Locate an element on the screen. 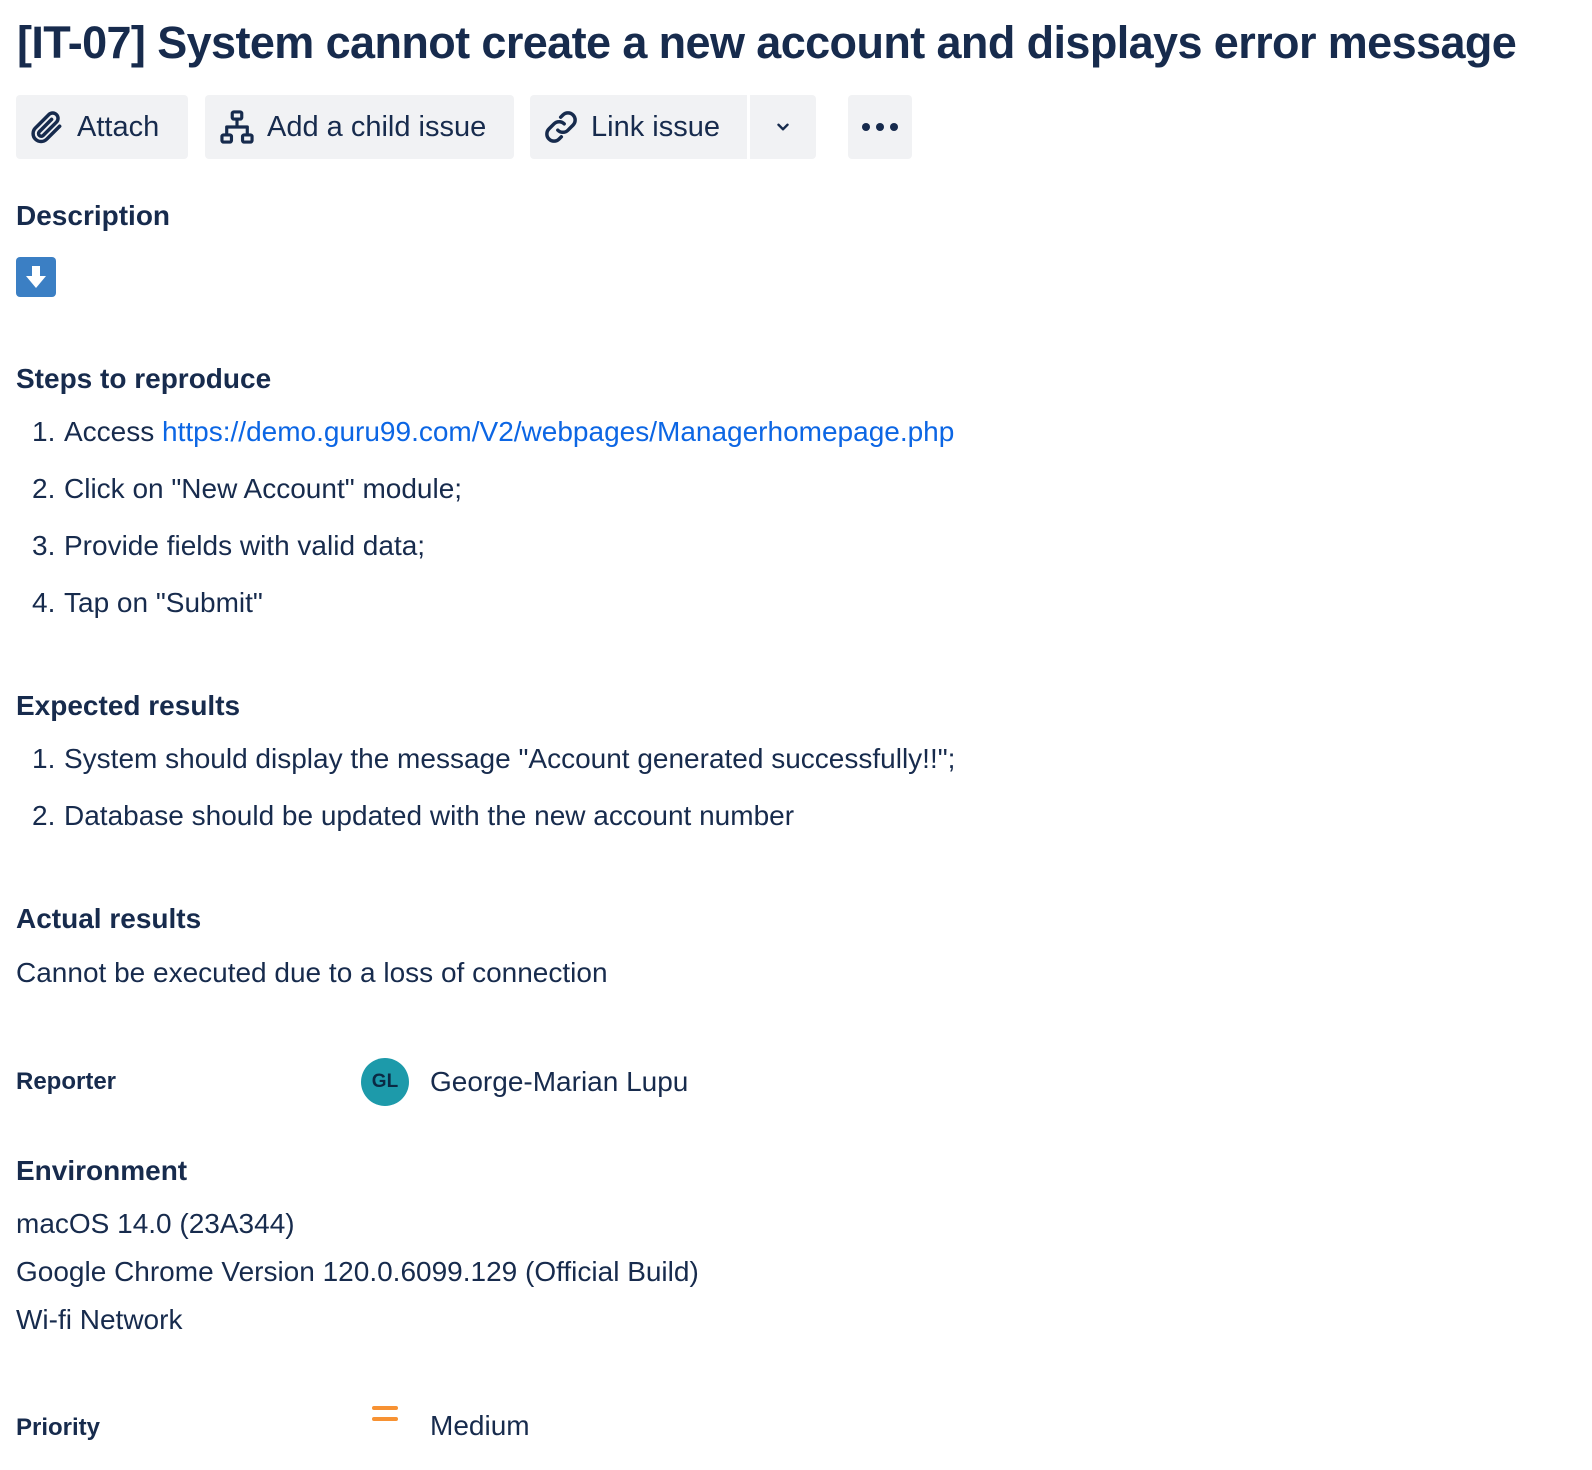  list-item: 2. Click on "New Account" module; is located at coordinates (247, 488).